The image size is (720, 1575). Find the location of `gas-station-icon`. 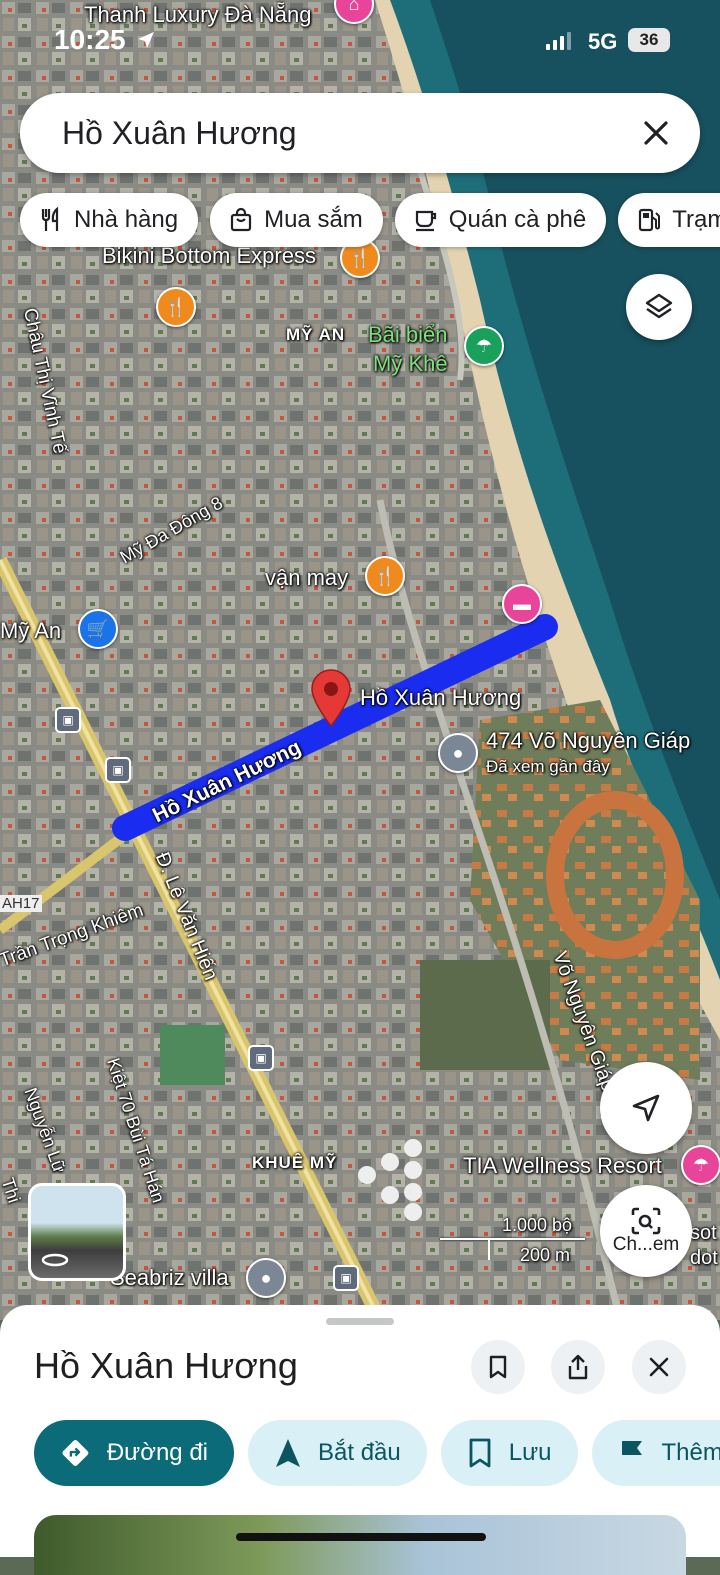

gas-station-icon is located at coordinates (649, 220).